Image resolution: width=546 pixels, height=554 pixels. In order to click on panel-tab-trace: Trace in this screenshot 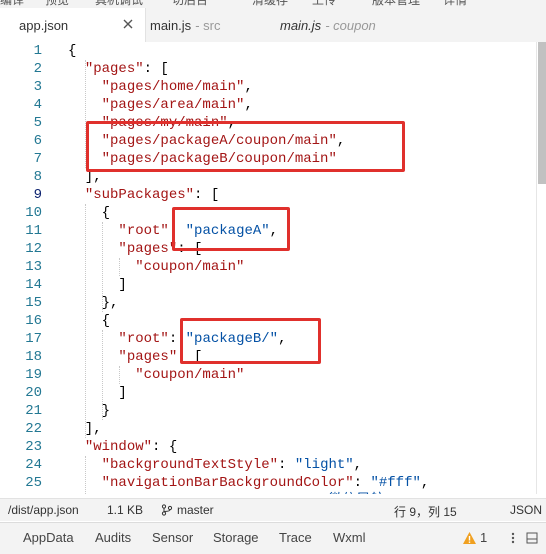, I will do `click(295, 537)`.